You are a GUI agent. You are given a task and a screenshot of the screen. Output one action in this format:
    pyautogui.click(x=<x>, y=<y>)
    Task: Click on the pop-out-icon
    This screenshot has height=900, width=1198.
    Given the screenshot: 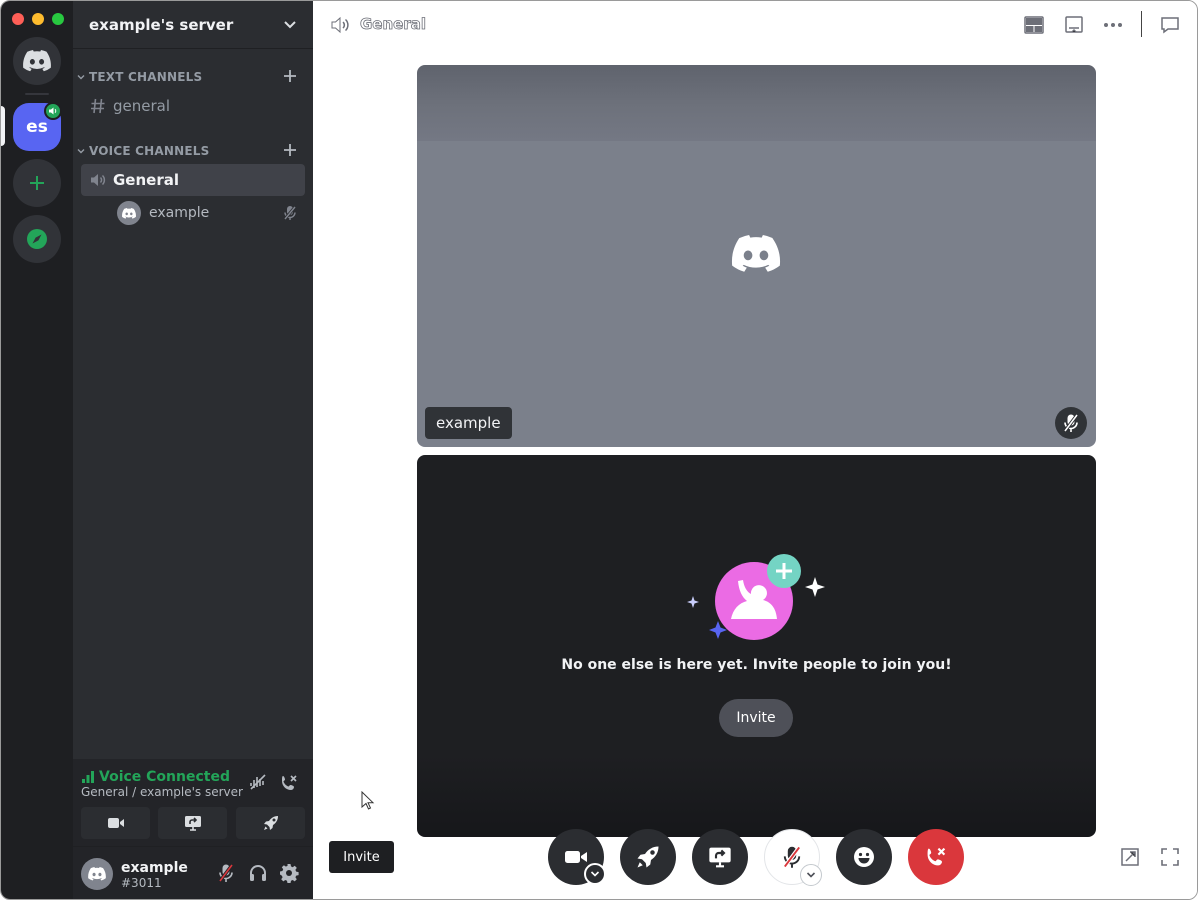 What is the action you would take?
    pyautogui.click(x=1130, y=857)
    